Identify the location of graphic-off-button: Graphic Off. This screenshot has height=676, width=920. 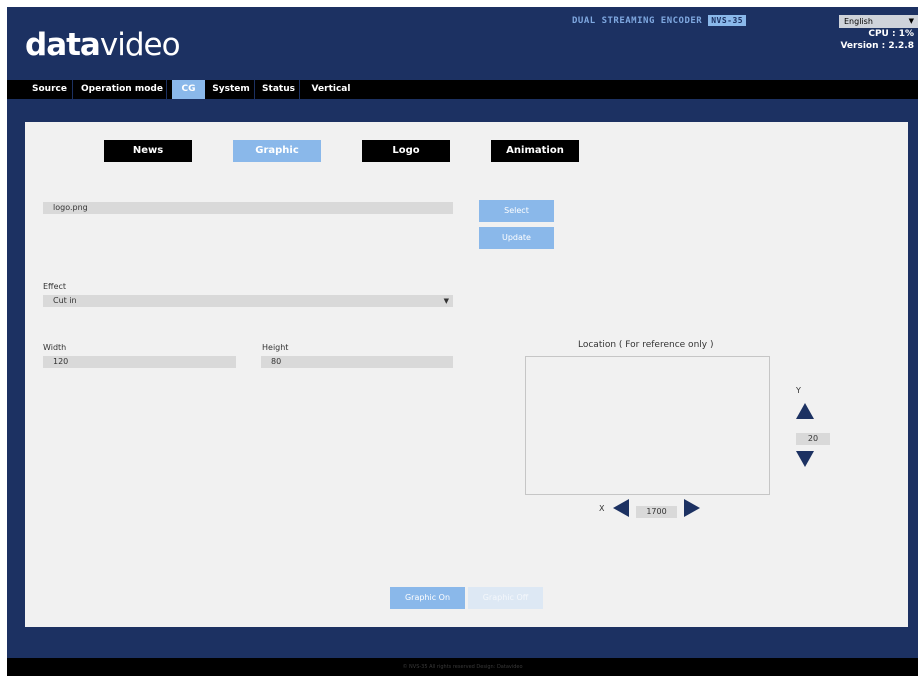
(505, 598).